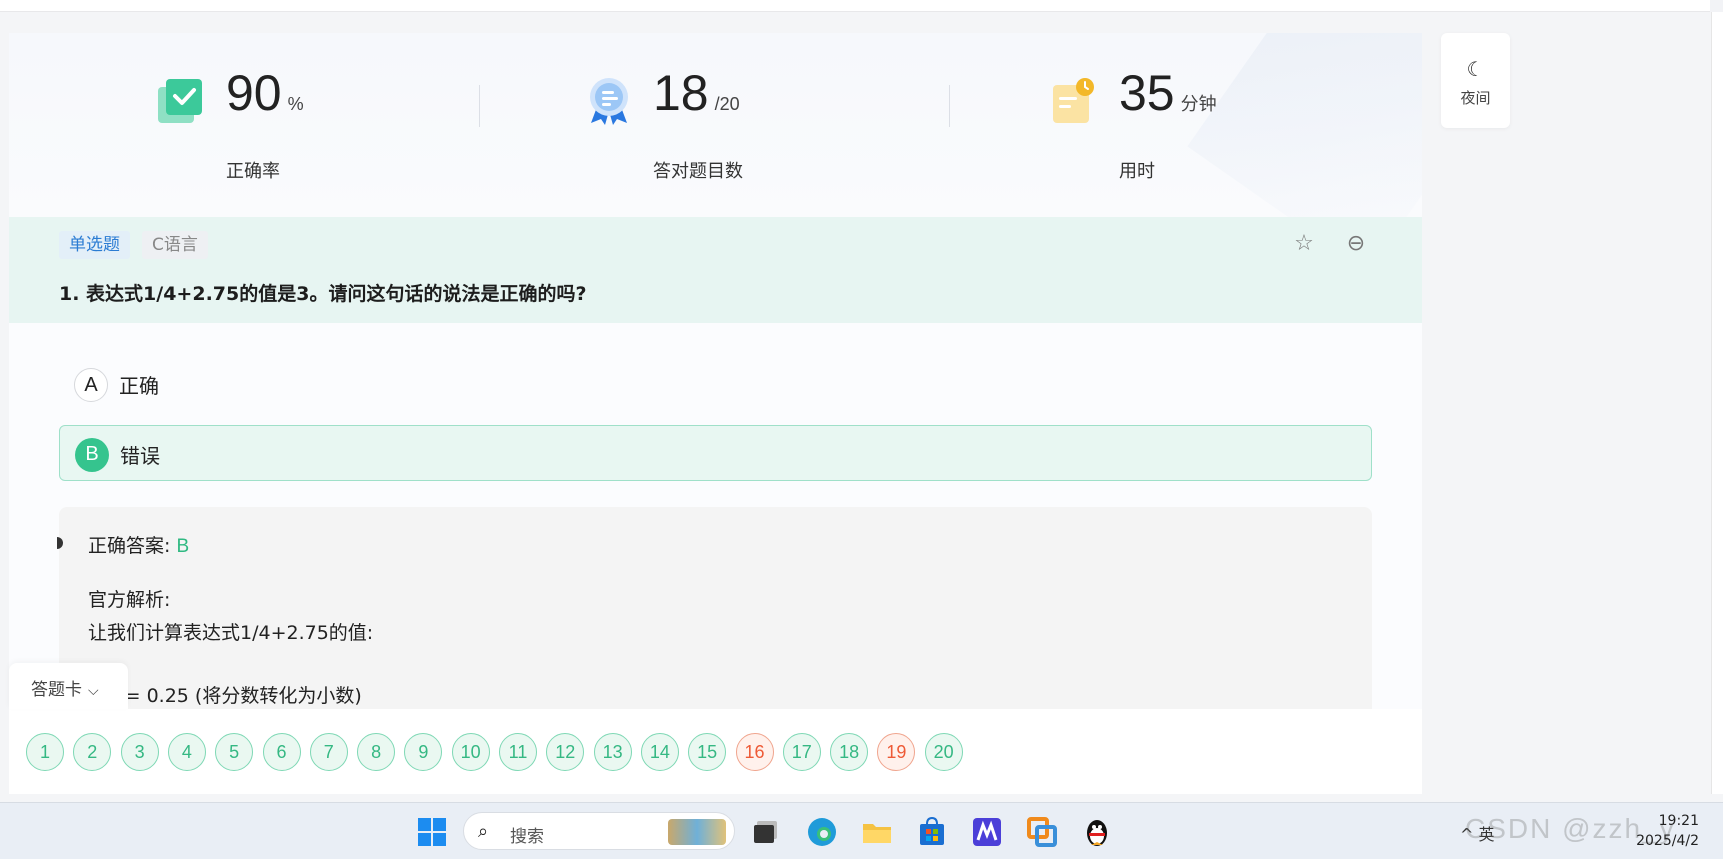 The width and height of the screenshot is (1723, 859). Describe the element at coordinates (328, 752) in the screenshot. I see `answer-card-number-7: 7` at that location.